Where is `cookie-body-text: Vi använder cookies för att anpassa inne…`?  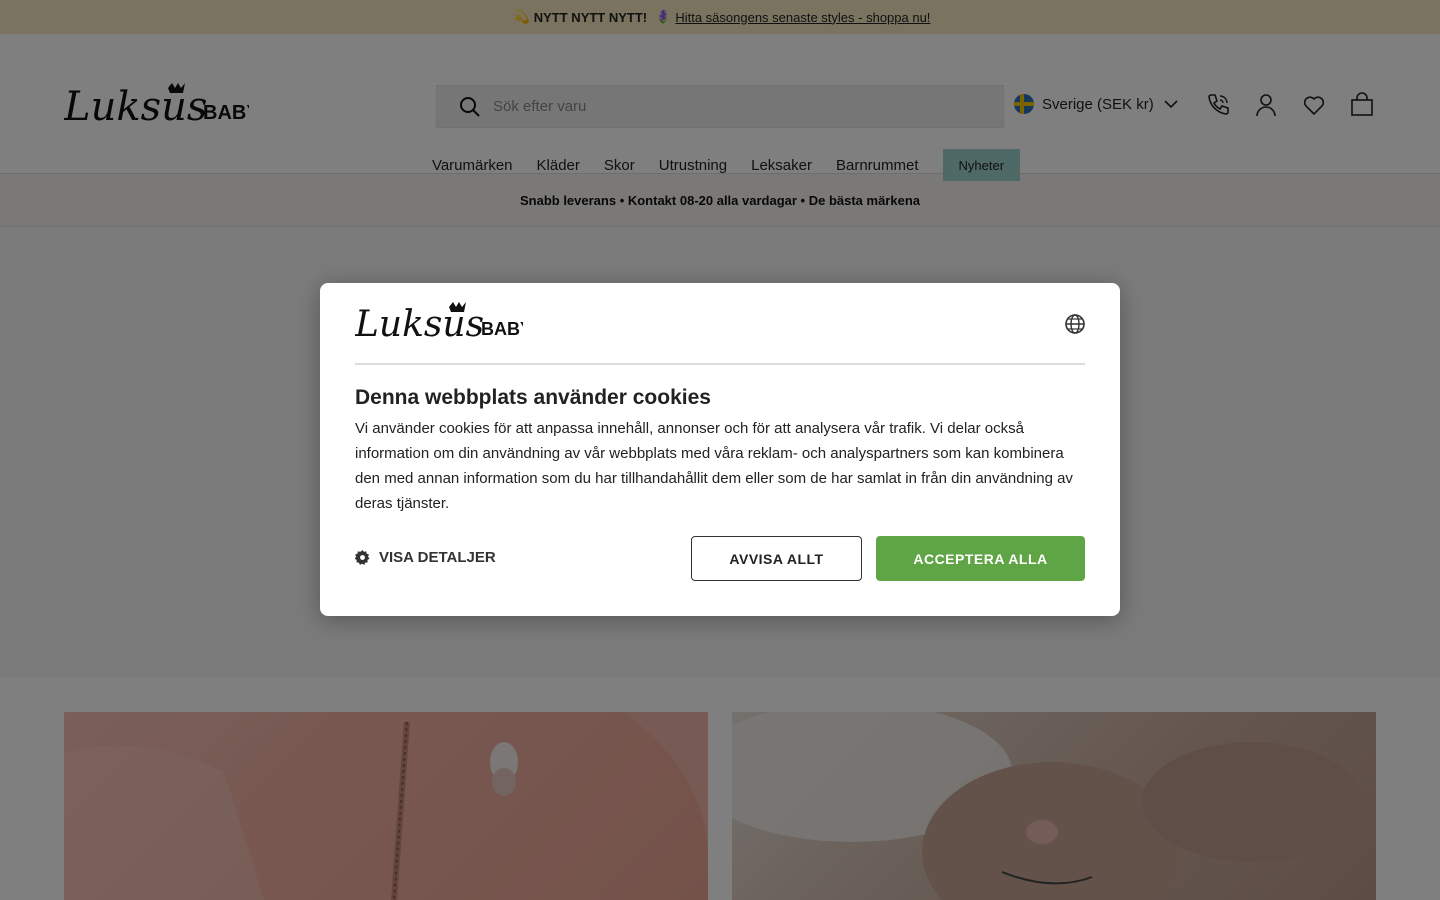
cookie-body-text: Vi använder cookies för att anpassa inne… is located at coordinates (714, 466).